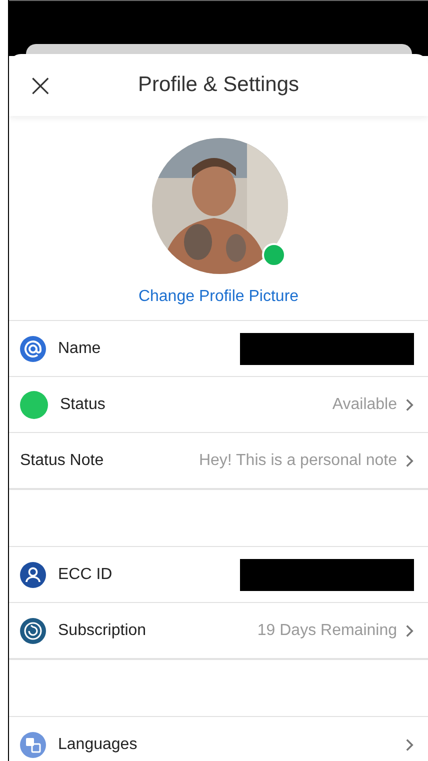 The width and height of the screenshot is (428, 761). Describe the element at coordinates (297, 461) in the screenshot. I see `row-value: Hey! This is a personal note` at that location.